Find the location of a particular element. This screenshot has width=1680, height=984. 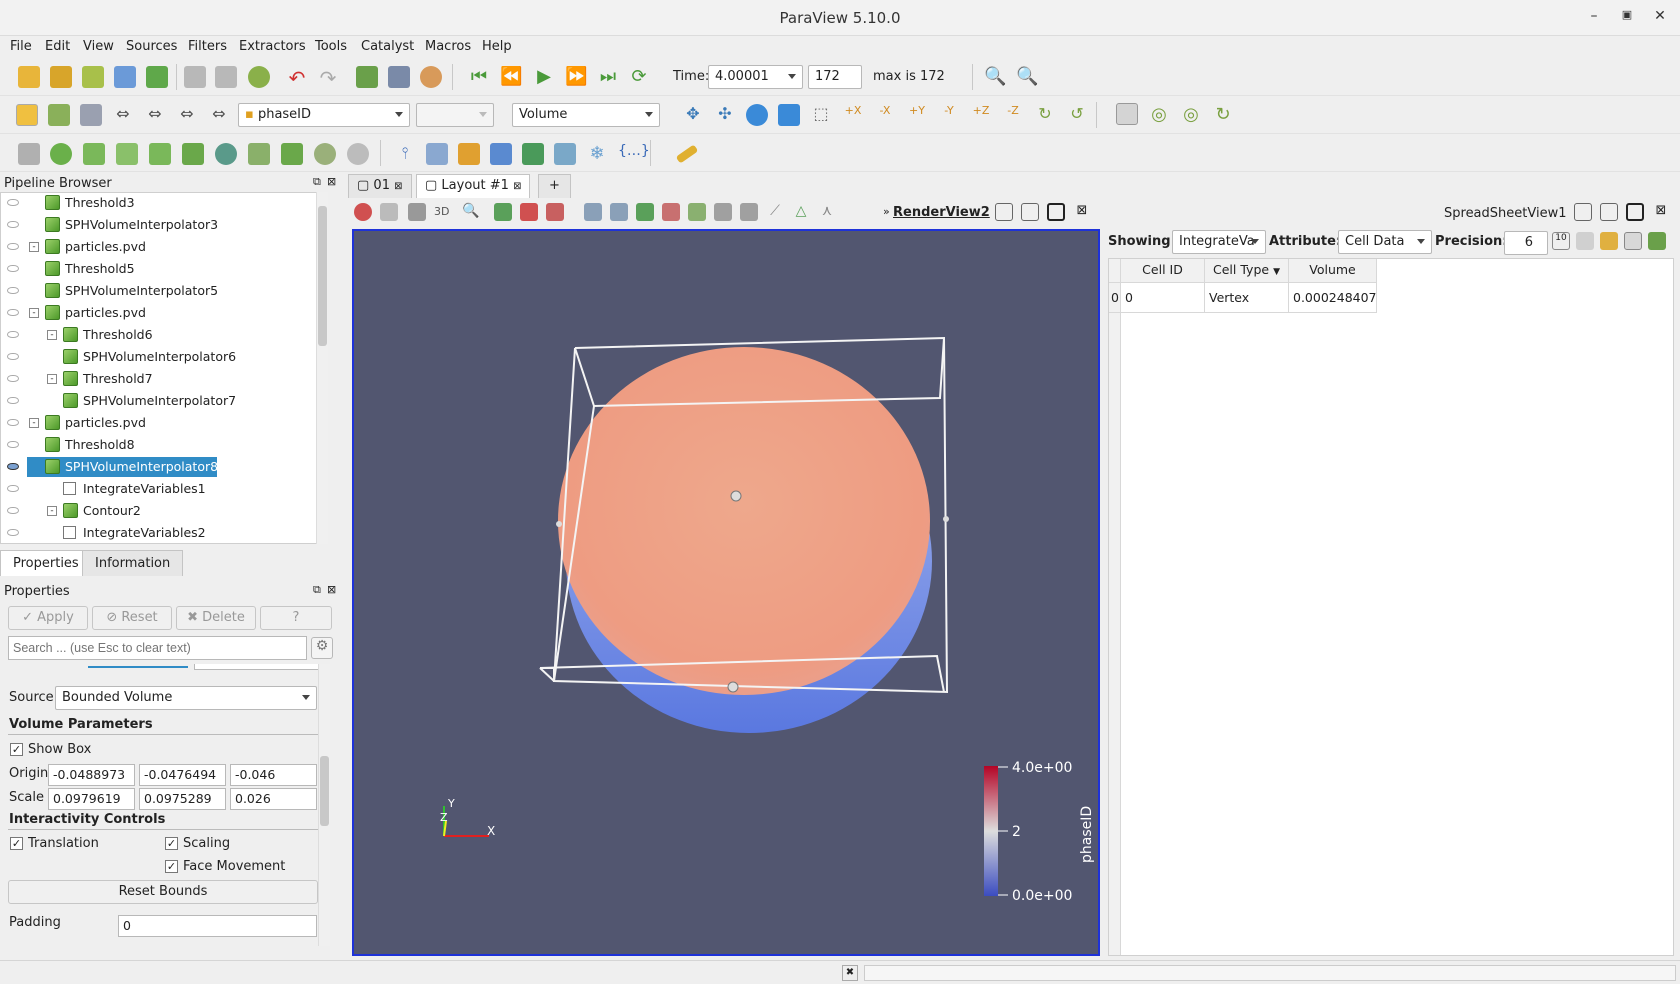

rotate-minus-90-icon: ↺ is located at coordinates (1077, 115).